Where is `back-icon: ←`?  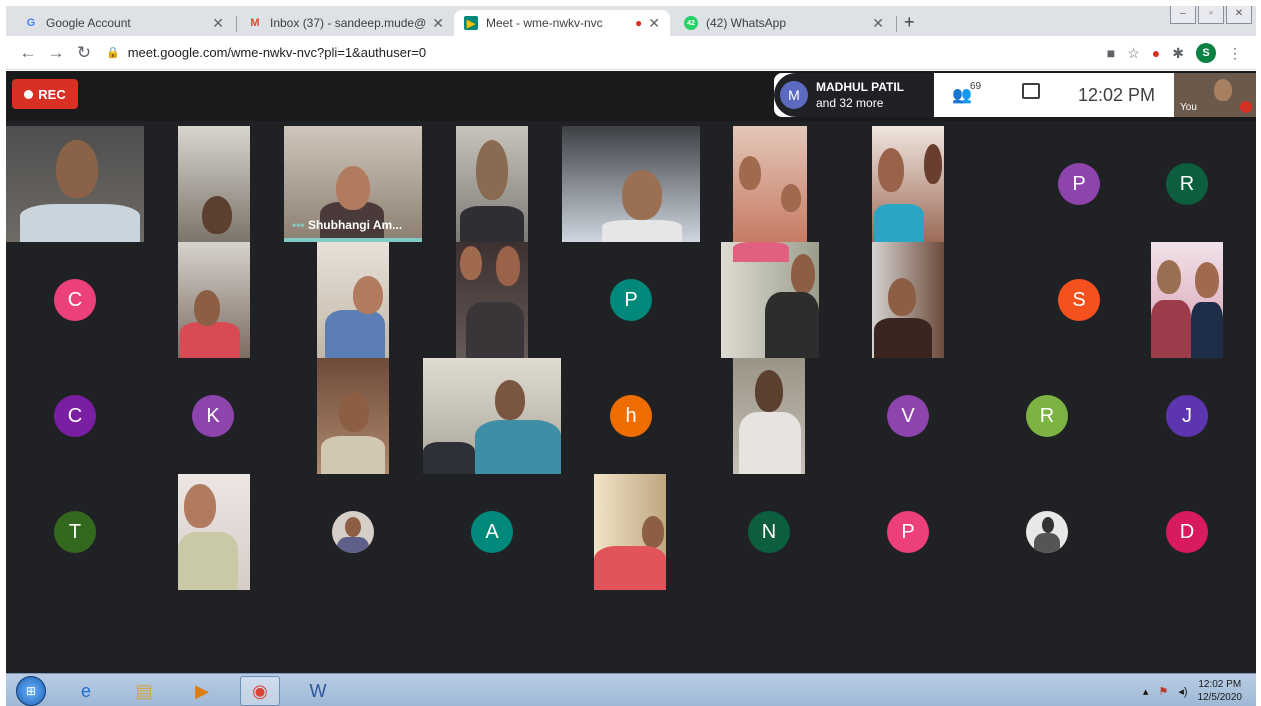 back-icon: ← is located at coordinates (28, 53).